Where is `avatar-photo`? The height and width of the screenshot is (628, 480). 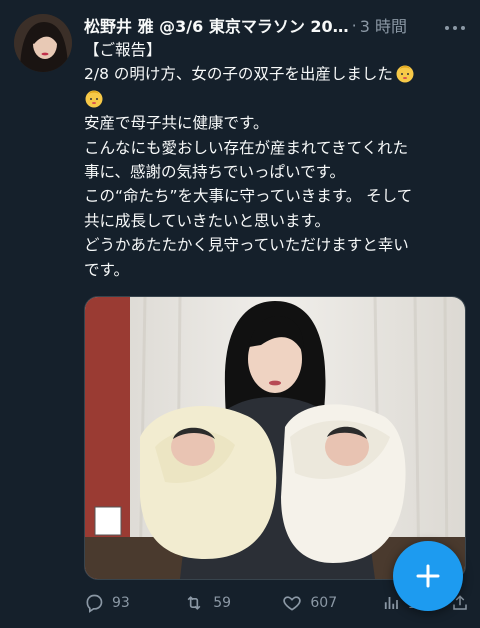
avatar-photo is located at coordinates (43, 43).